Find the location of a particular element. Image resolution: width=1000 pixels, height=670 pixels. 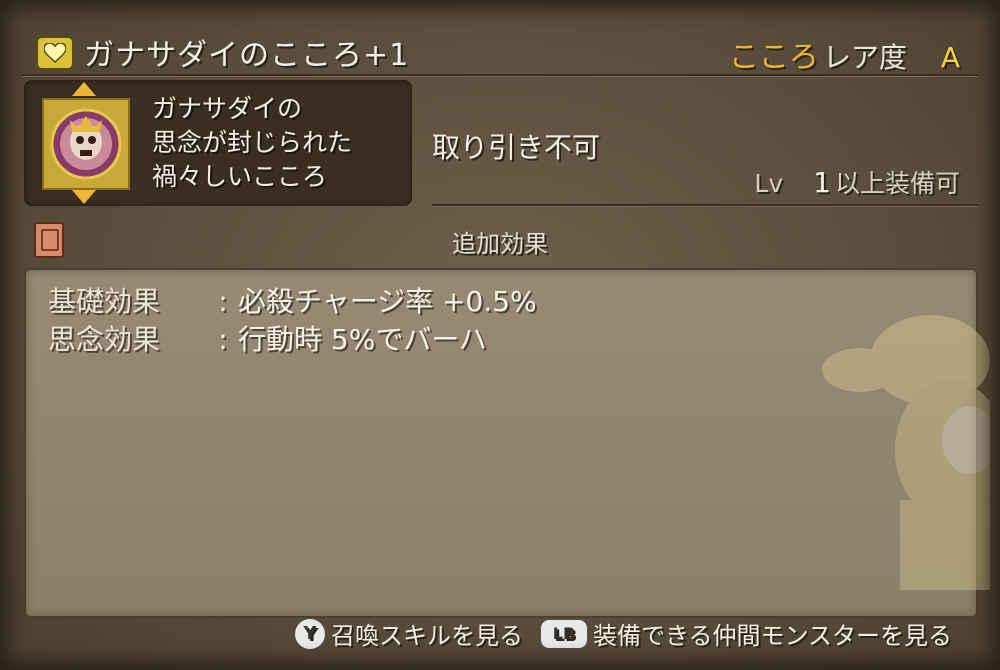

lb-button-icon: LB is located at coordinates (563, 633).